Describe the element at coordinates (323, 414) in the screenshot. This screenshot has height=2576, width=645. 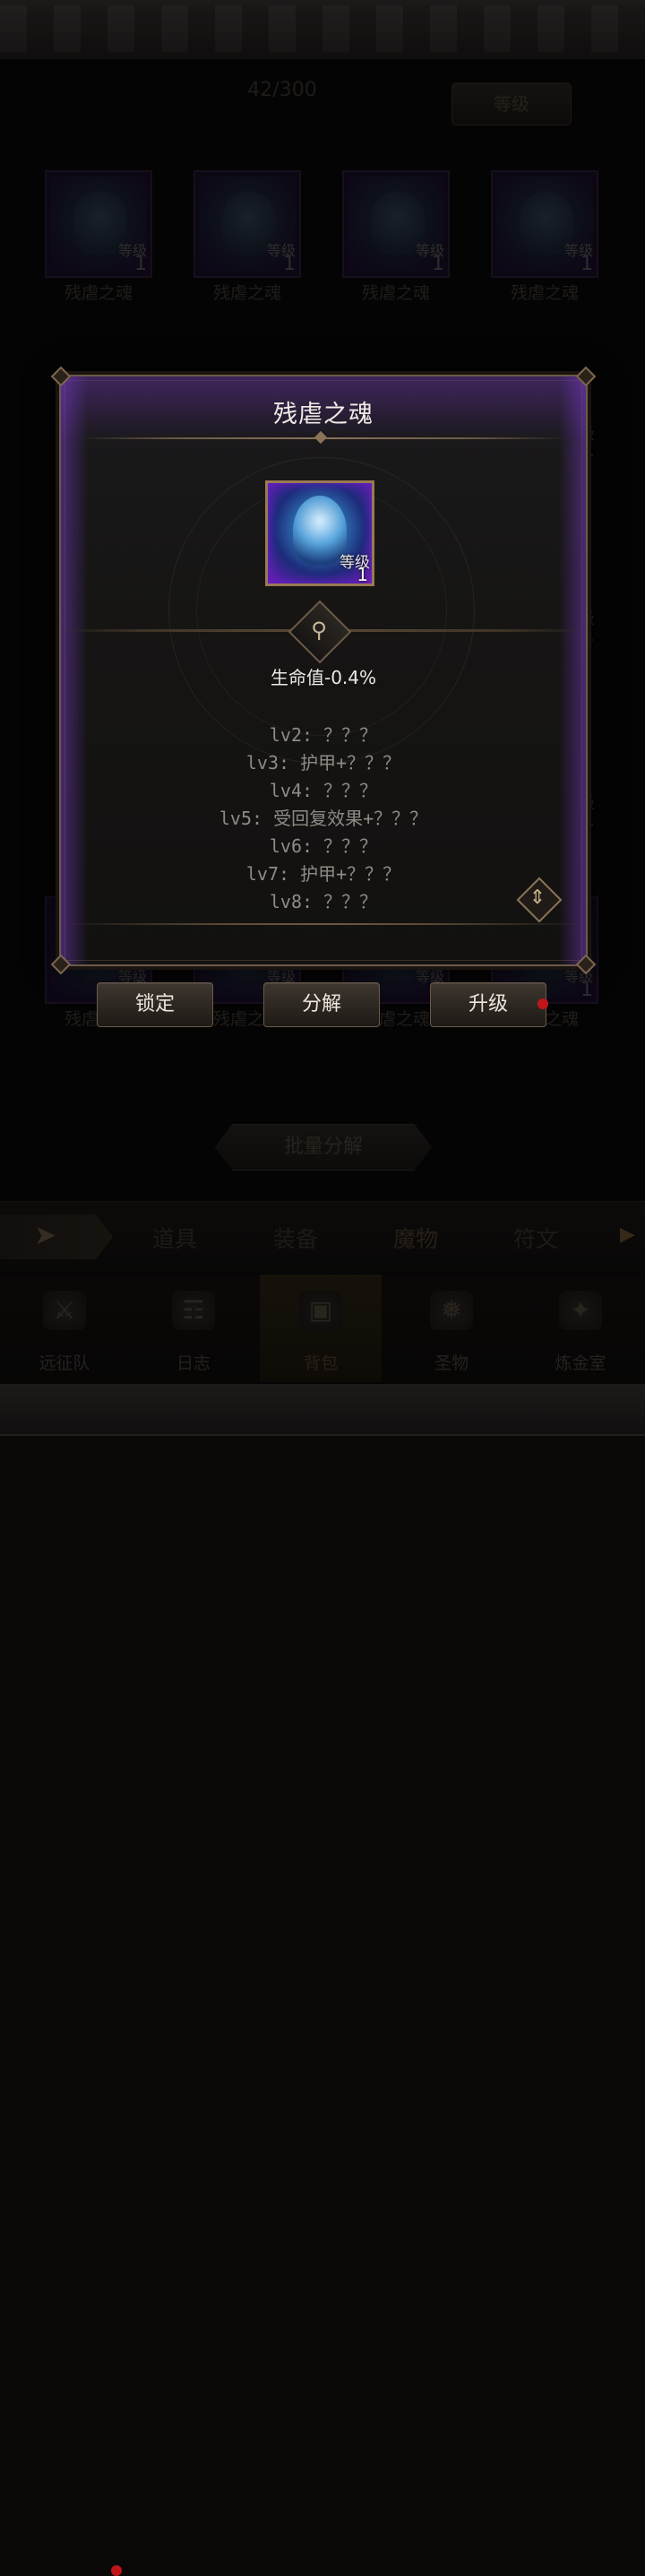
I see `popup-title: 残虐之魂` at that location.